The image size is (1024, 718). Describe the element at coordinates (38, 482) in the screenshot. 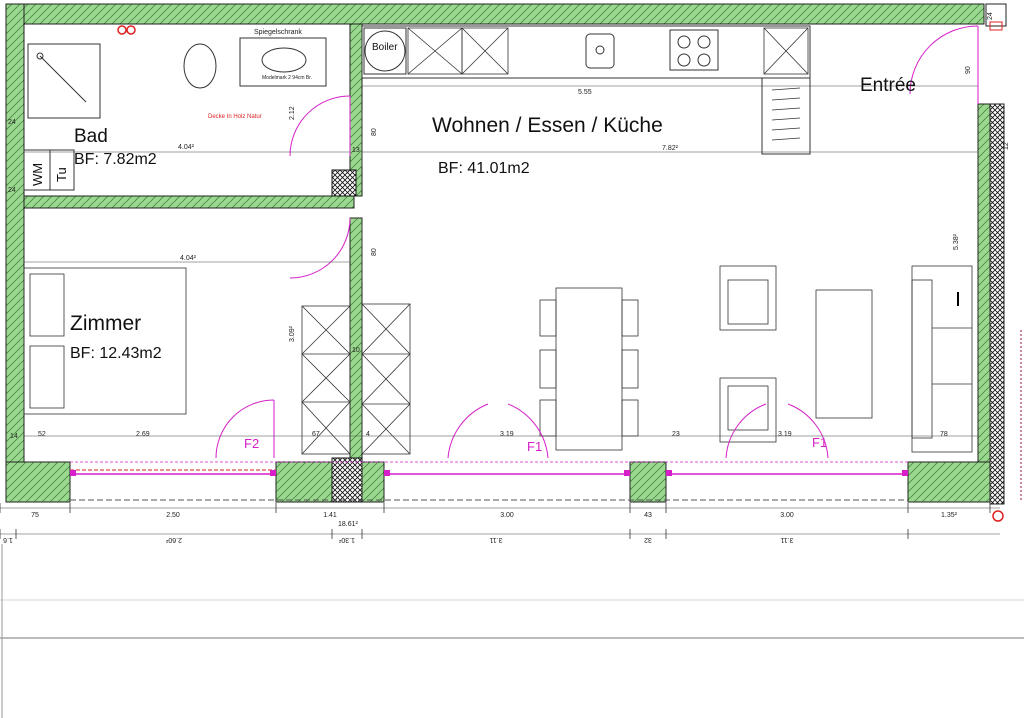

I see `facade-left` at that location.